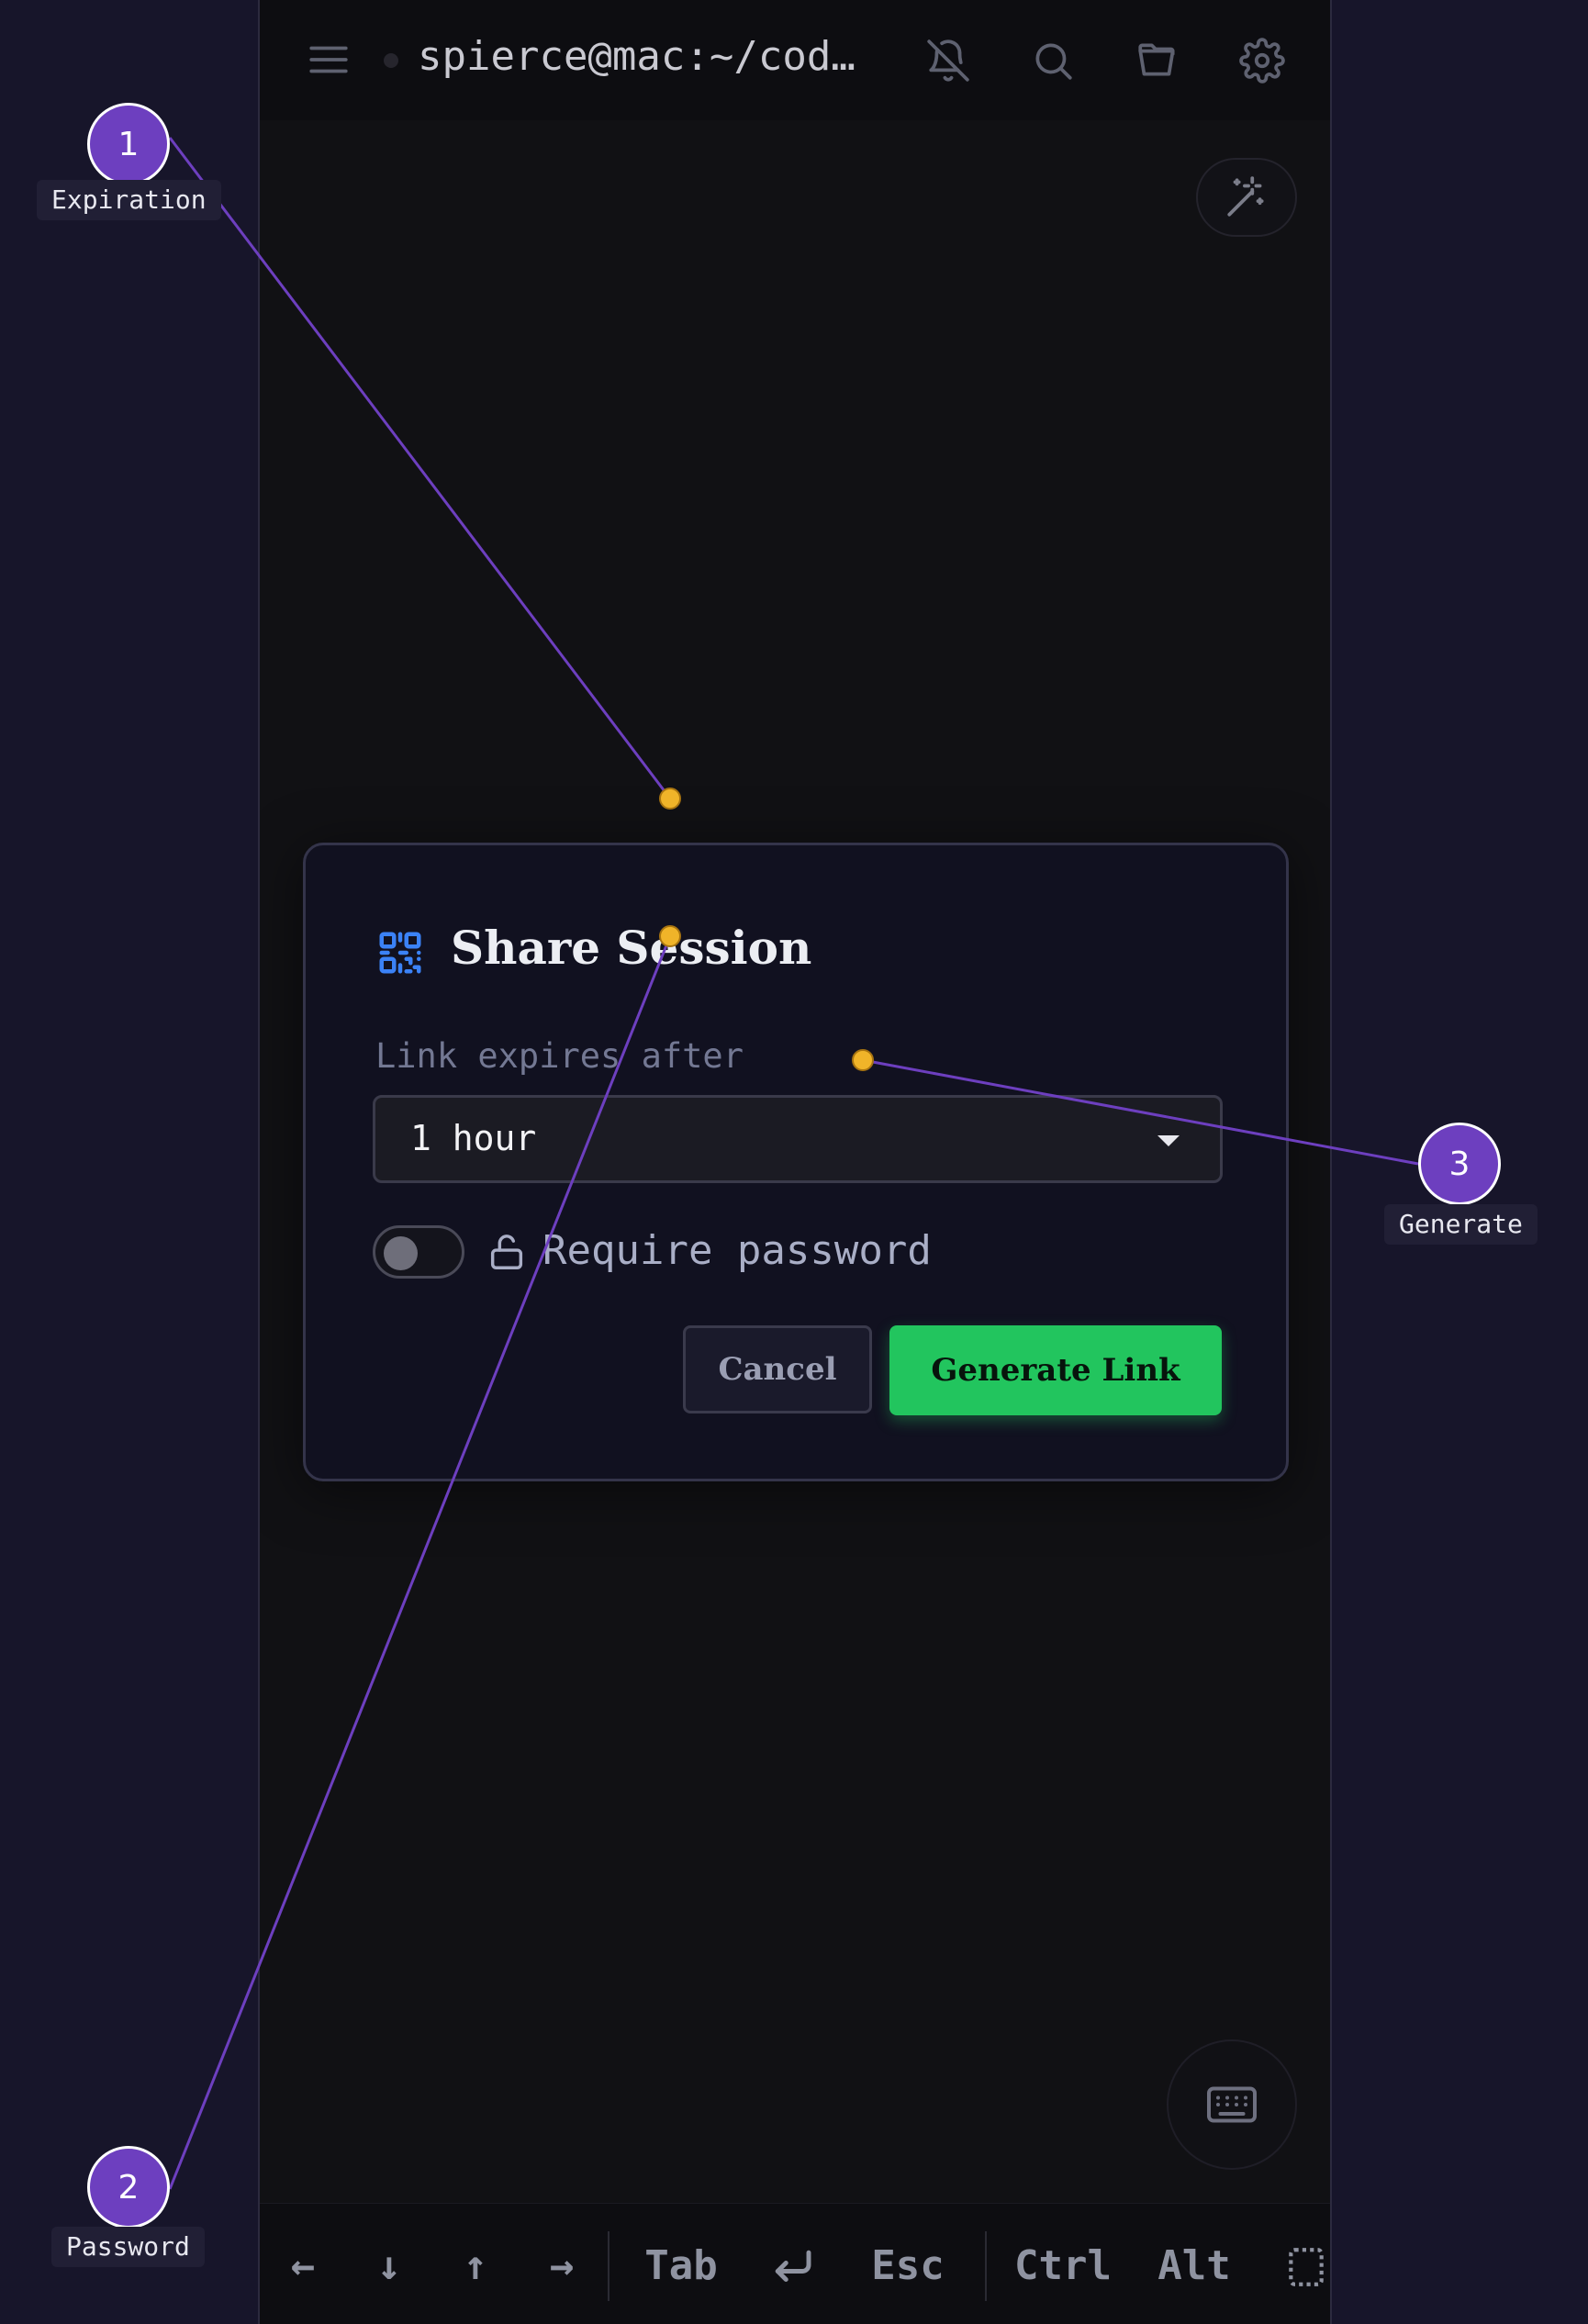 Image resolution: width=1588 pixels, height=2324 pixels. What do you see at coordinates (329, 60) in the screenshot?
I see `menu-icon` at bounding box center [329, 60].